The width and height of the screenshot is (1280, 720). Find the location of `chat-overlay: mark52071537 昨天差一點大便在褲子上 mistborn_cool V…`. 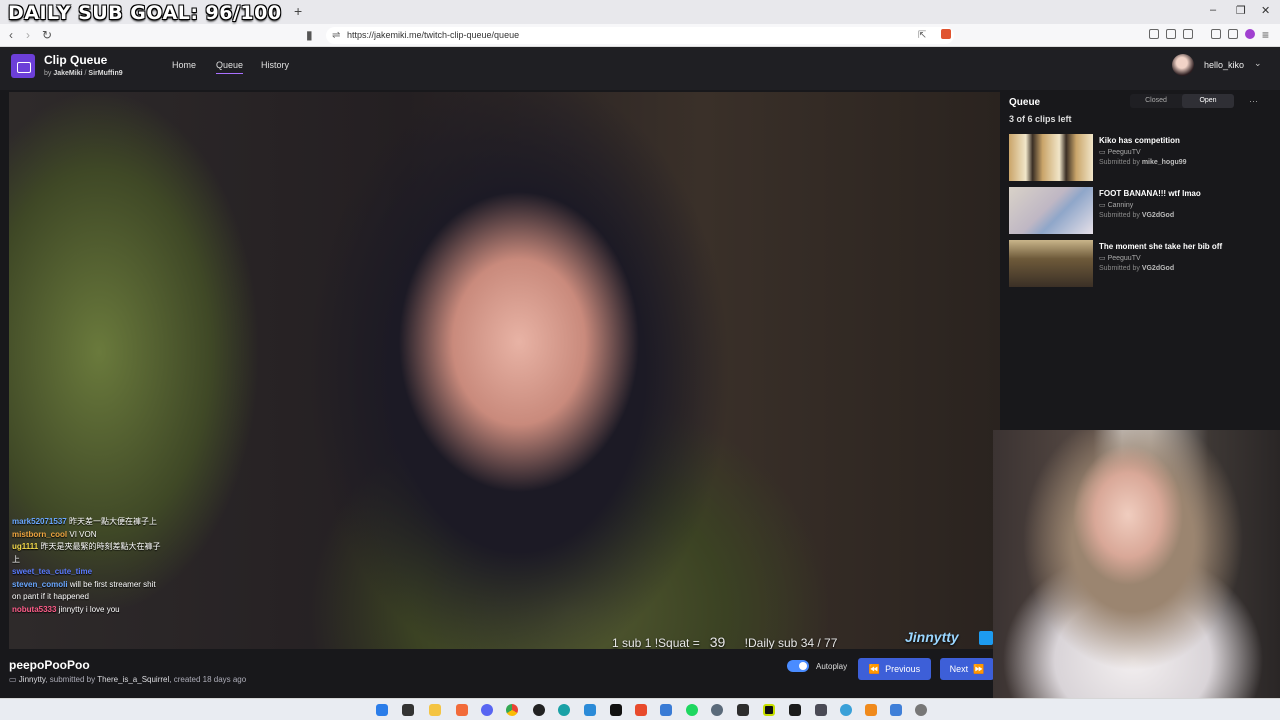

chat-overlay: mark52071537 昨天差一點大便在褲子上 mistborn_cool V… is located at coordinates (87, 566).